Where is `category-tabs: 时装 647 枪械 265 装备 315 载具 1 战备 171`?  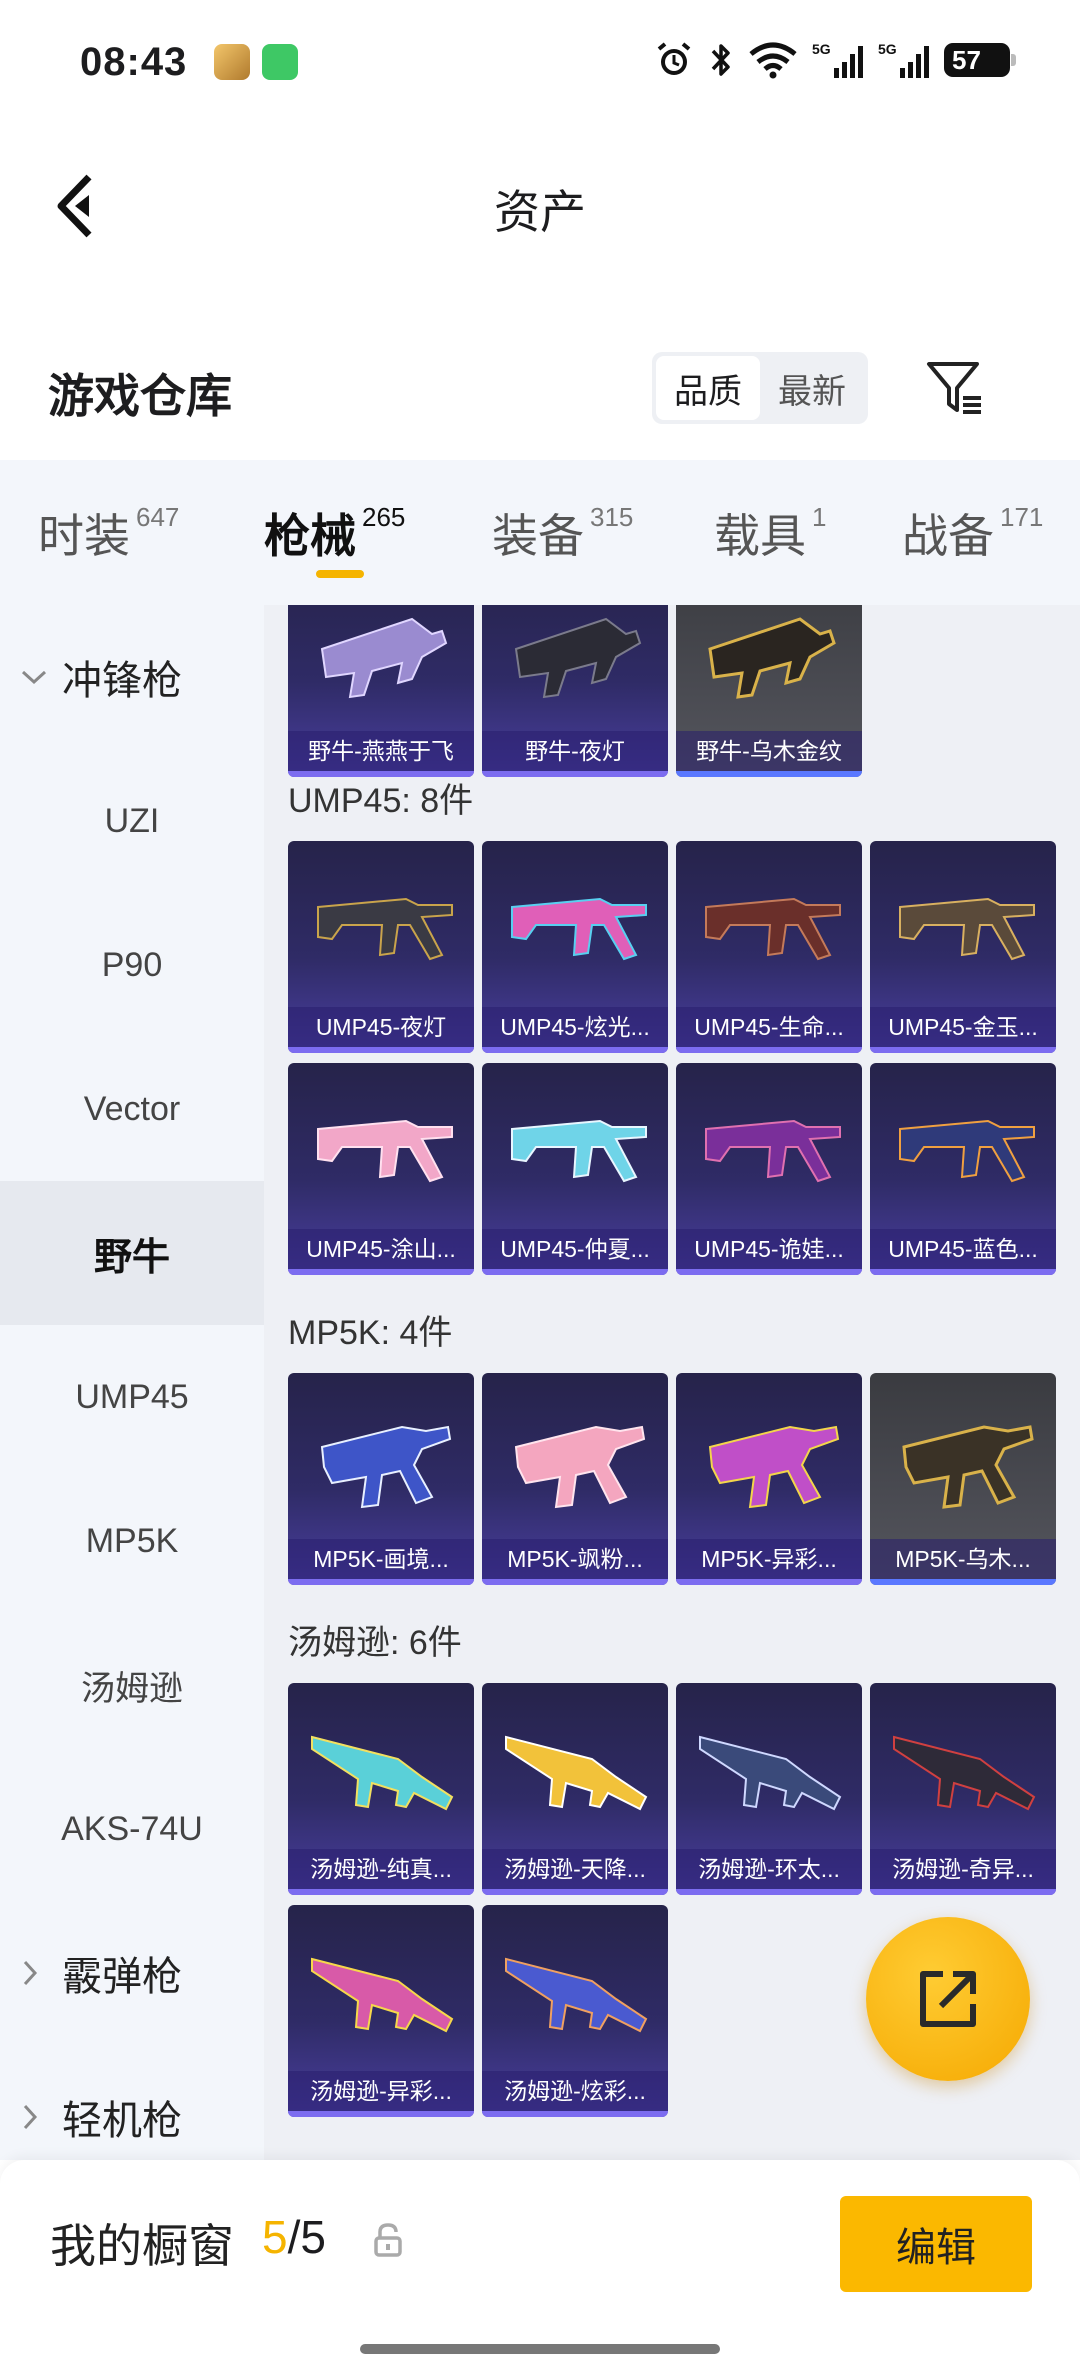
category-tabs: 时装 647 枪械 265 装备 315 载具 1 战备 171 is located at coordinates (540, 532).